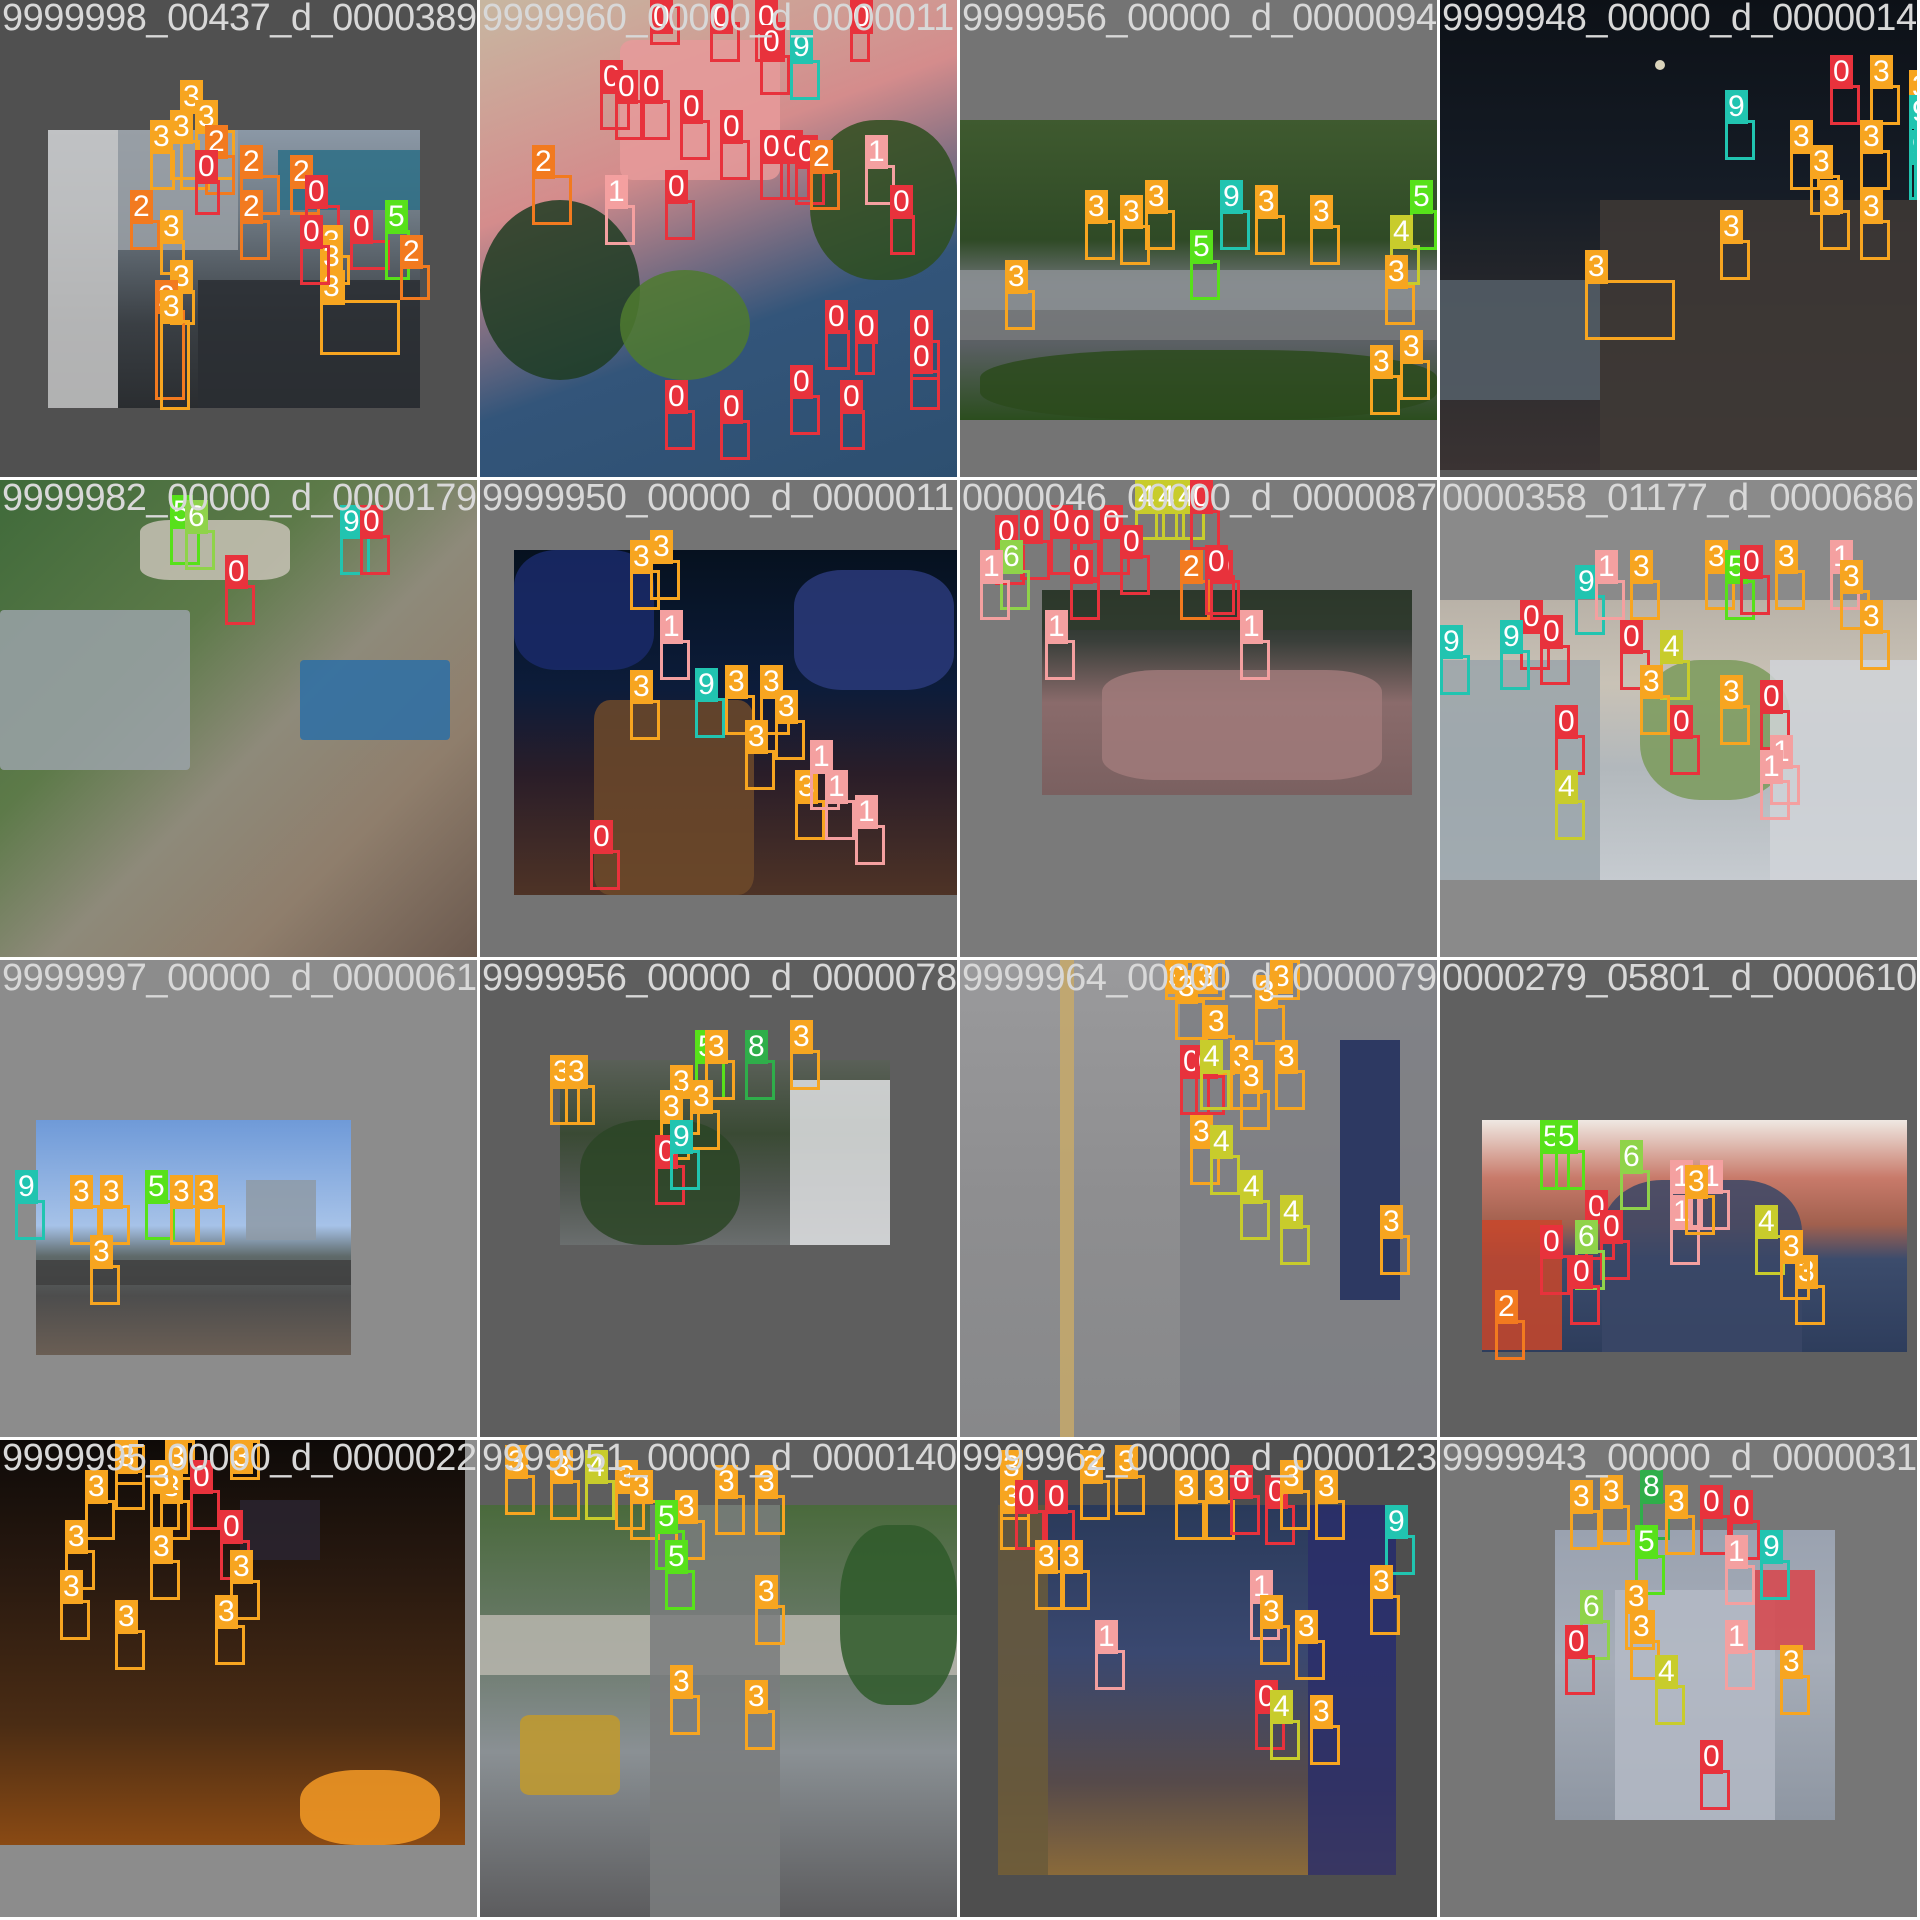  I want to click on tile-filename: 9999997_00000_d_0000061.jpg, so click(239, 979).